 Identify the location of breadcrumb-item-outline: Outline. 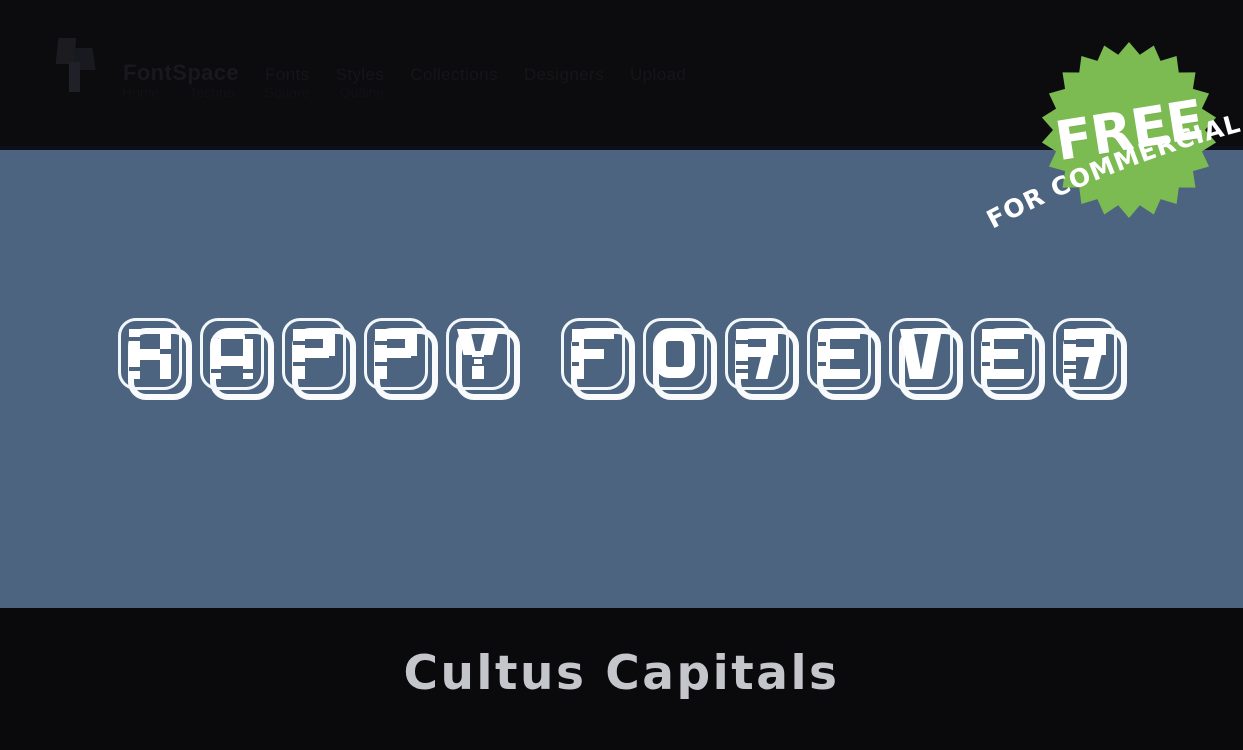
(362, 92).